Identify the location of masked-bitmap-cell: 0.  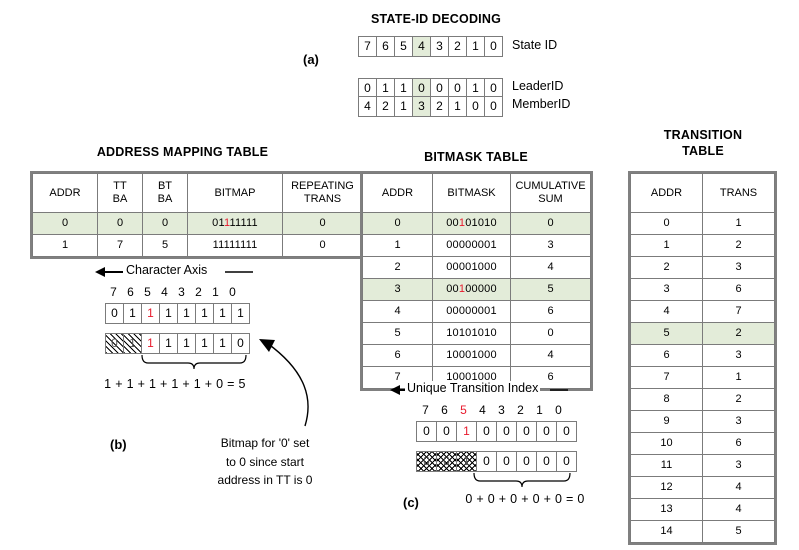
(115, 343).